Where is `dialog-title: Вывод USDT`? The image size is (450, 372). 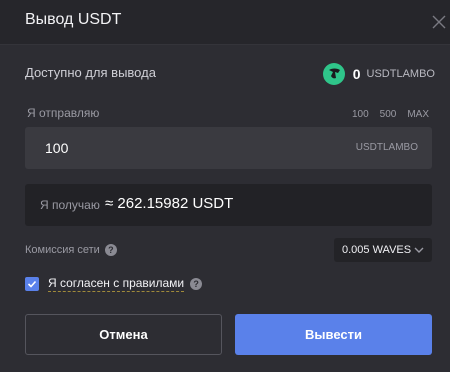 dialog-title: Вывод USDT is located at coordinates (73, 19).